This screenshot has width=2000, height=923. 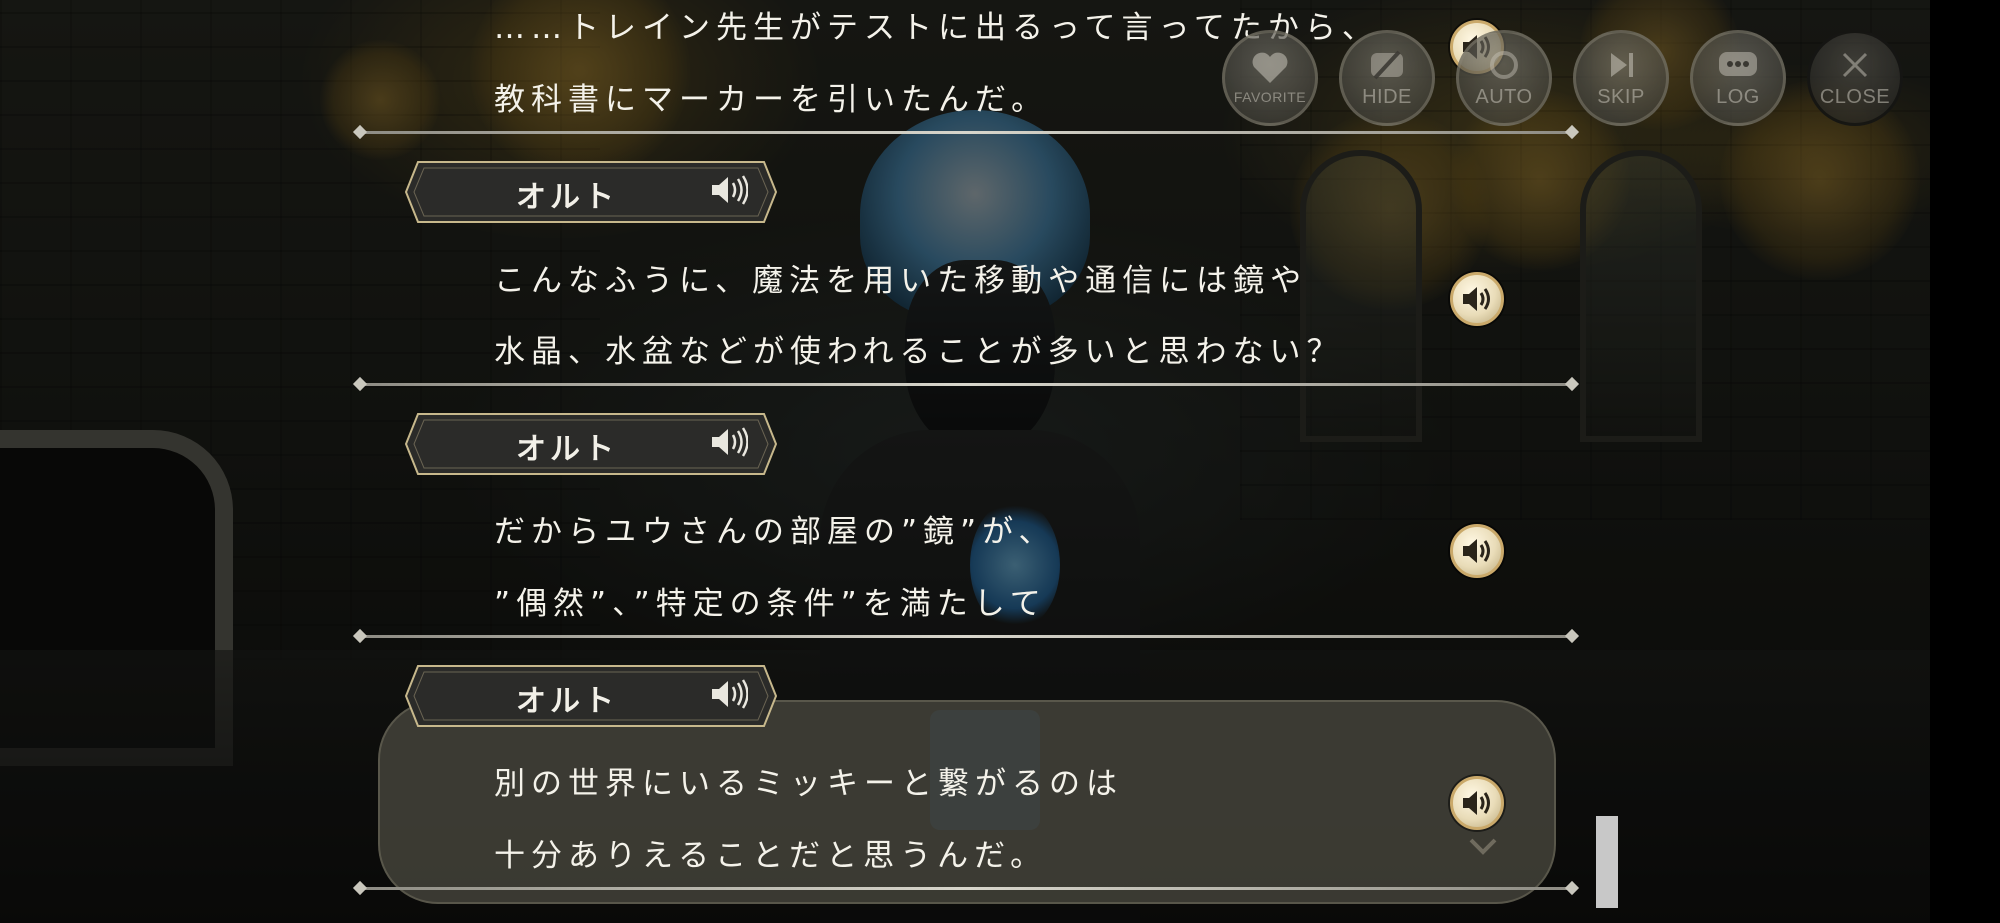 I want to click on auto-button: AUTO, so click(x=1504, y=78).